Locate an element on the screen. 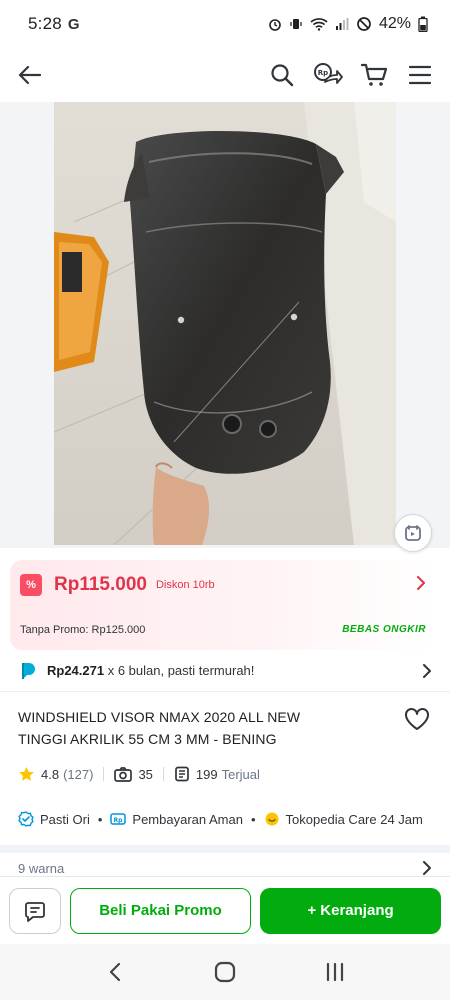  system-home-icon is located at coordinates (225, 972).